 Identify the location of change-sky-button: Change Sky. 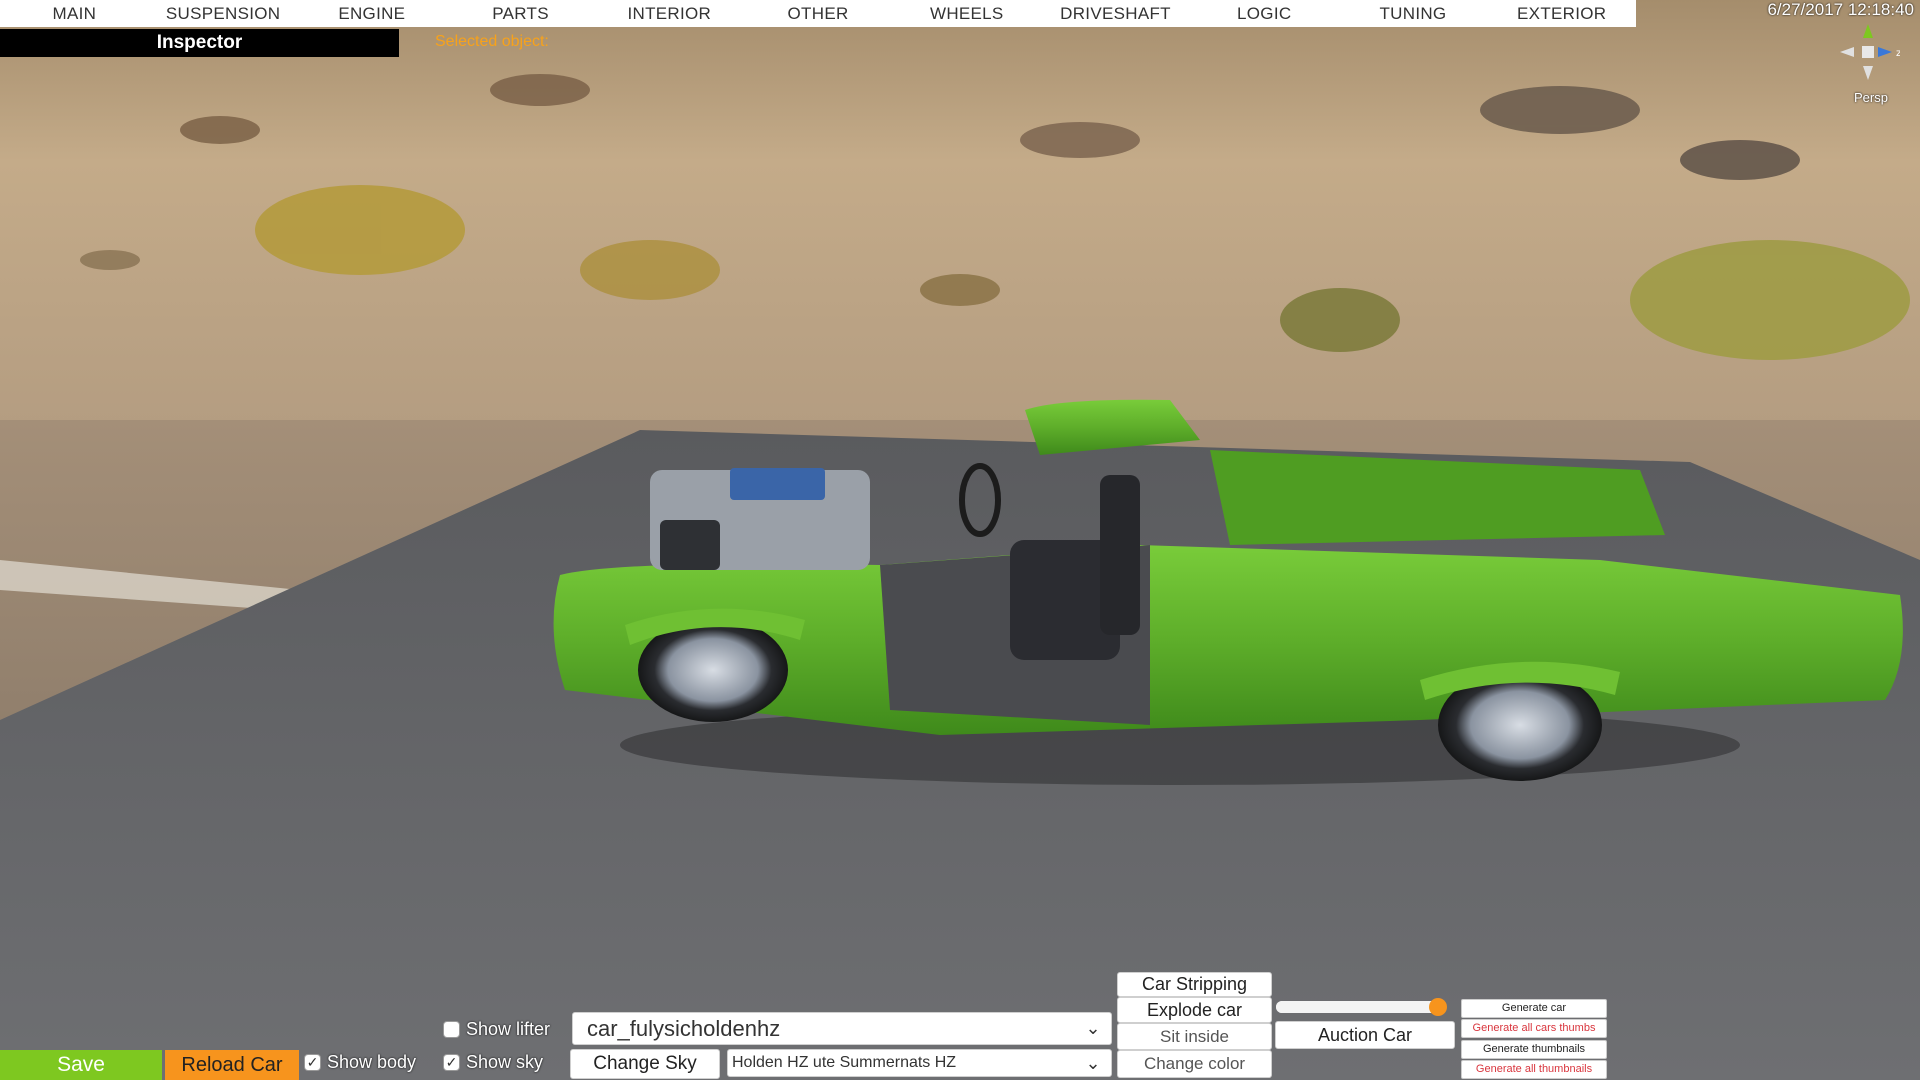
(645, 1064).